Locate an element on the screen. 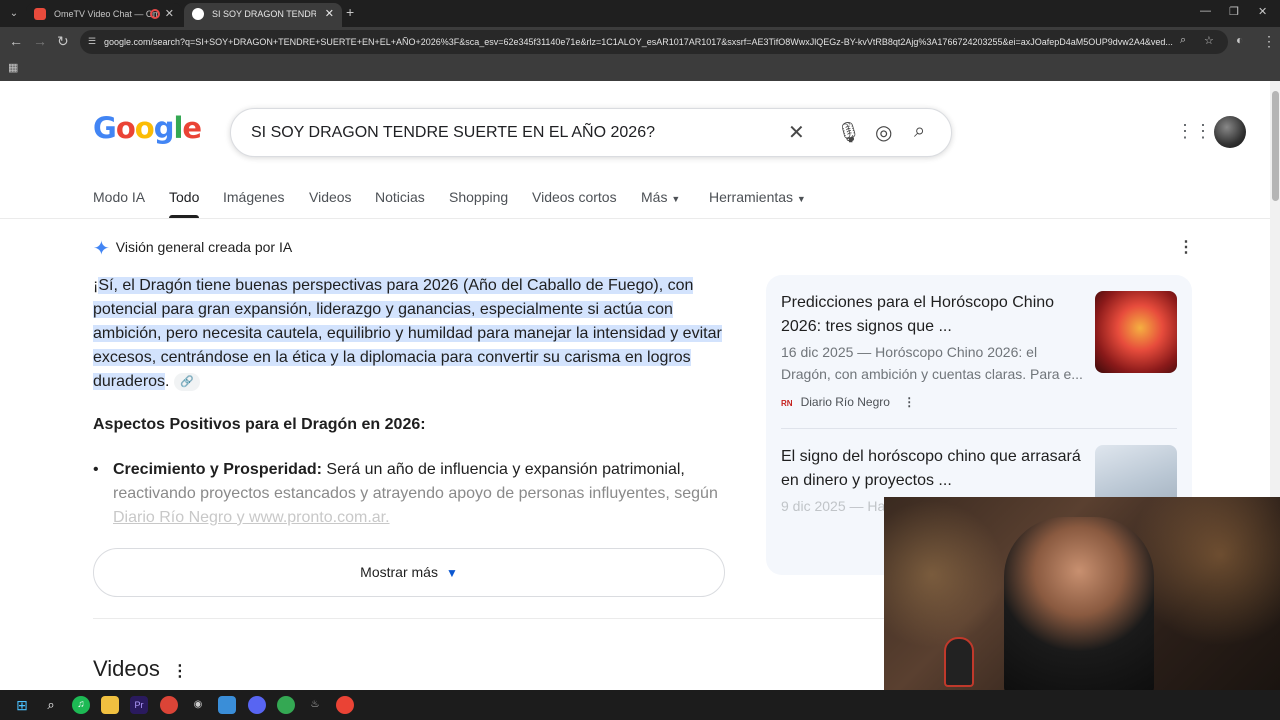 This screenshot has width=1280, height=720. tab-imagenes: Imágenes is located at coordinates (253, 197).